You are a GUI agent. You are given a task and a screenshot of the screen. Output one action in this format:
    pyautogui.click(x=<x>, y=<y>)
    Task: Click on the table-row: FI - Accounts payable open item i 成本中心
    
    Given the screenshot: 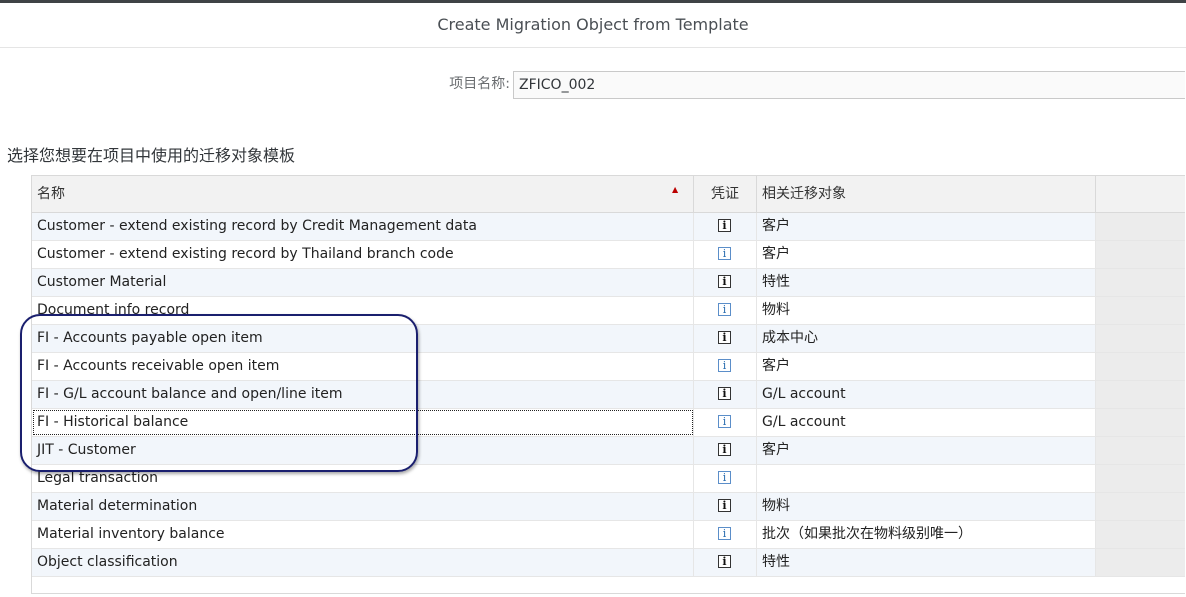 What is the action you would take?
    pyautogui.click(x=608, y=339)
    